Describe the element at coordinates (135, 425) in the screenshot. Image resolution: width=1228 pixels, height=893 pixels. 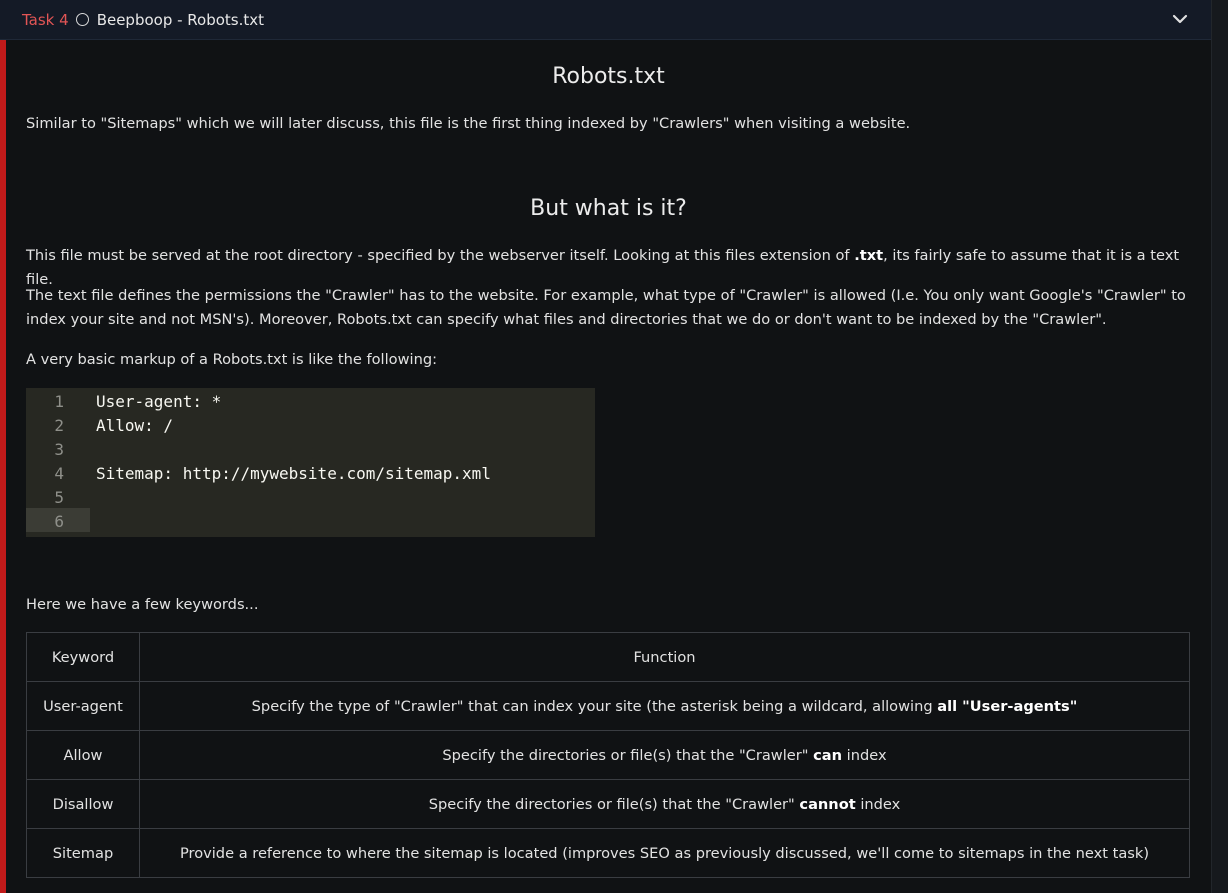
I see `code-line: Allow: /` at that location.